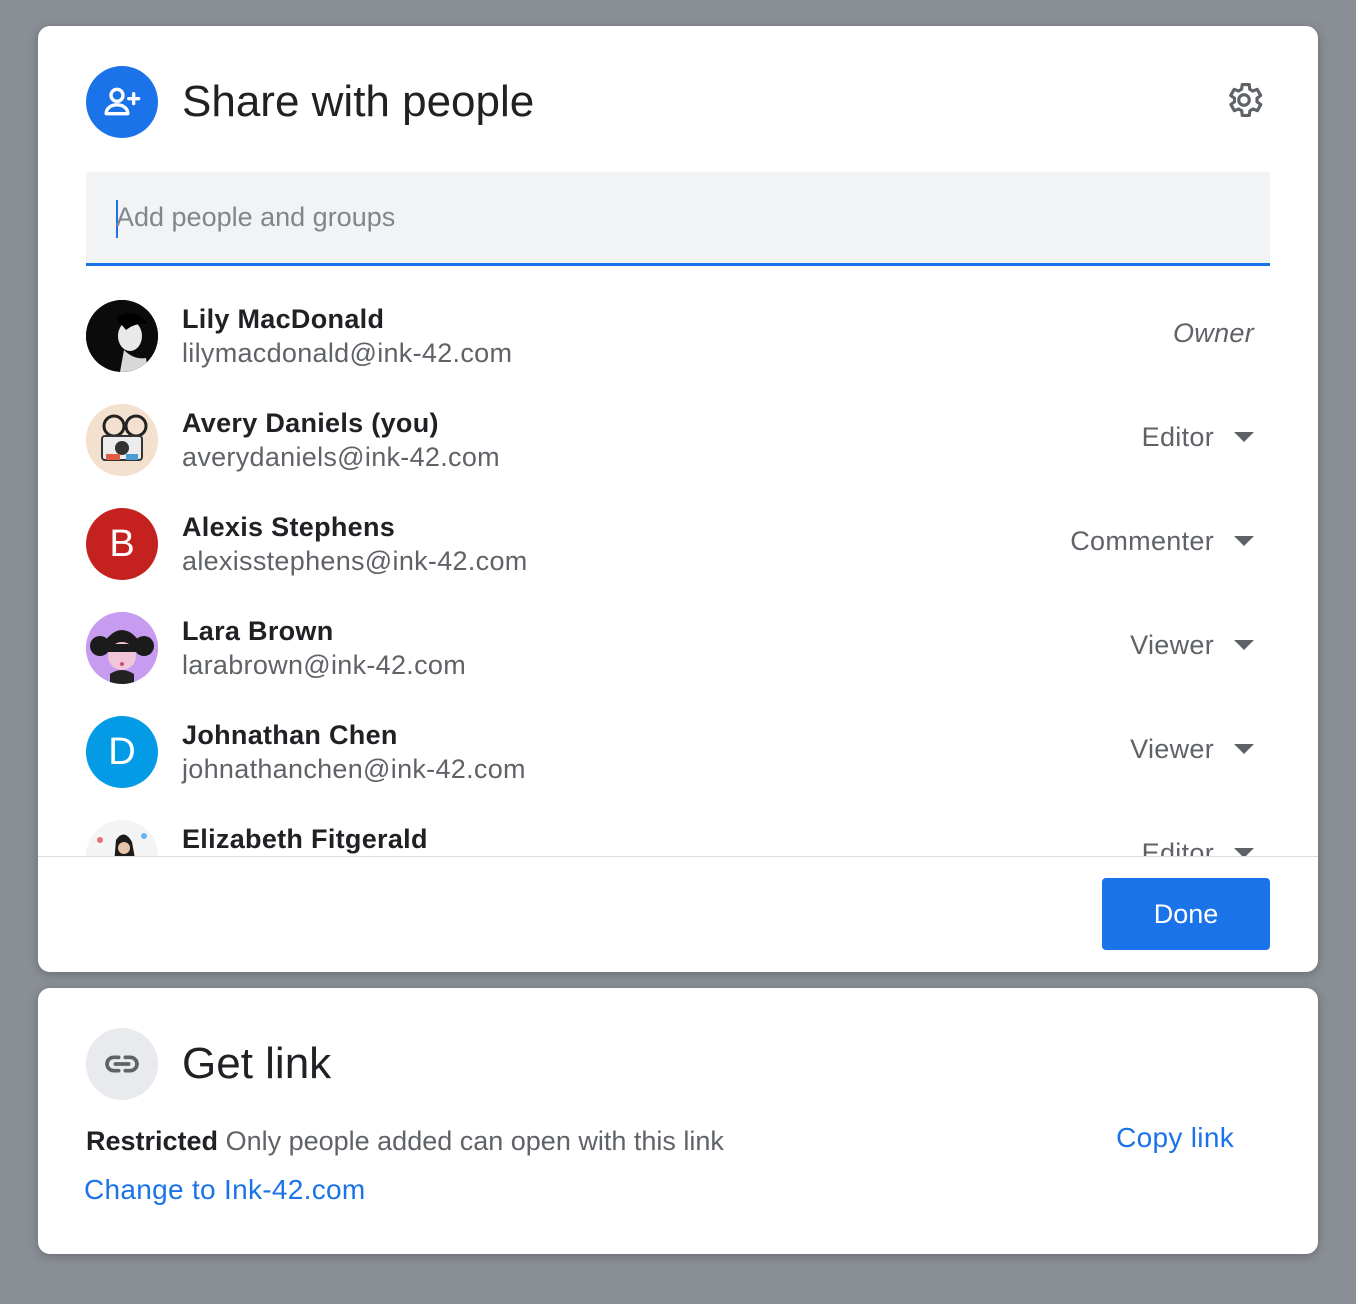 The width and height of the screenshot is (1356, 1304). What do you see at coordinates (305, 839) in the screenshot?
I see `person-name: Elizabeth Fitgerald` at bounding box center [305, 839].